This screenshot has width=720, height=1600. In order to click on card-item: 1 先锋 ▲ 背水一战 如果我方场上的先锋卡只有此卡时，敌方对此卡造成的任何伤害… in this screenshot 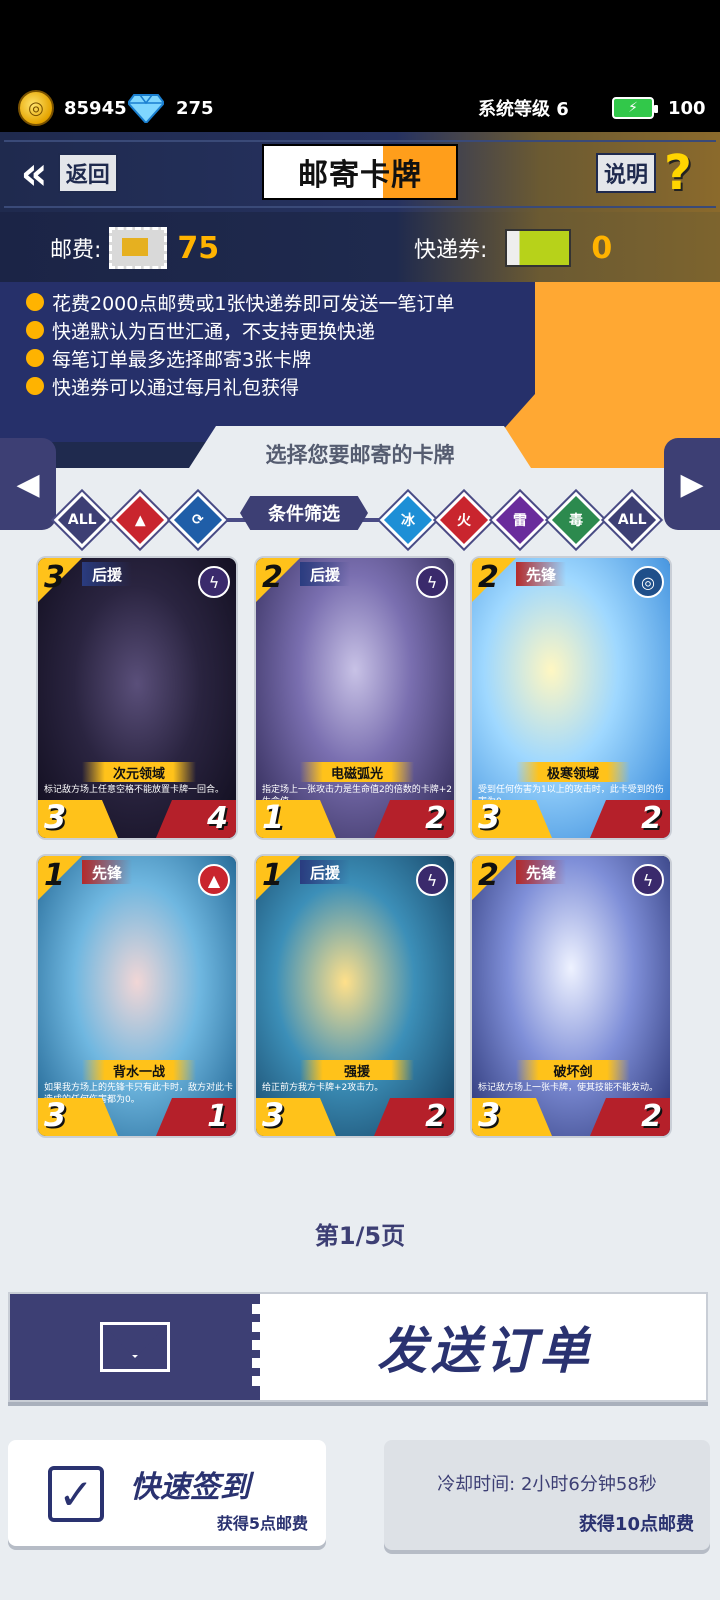, I will do `click(137, 996)`.